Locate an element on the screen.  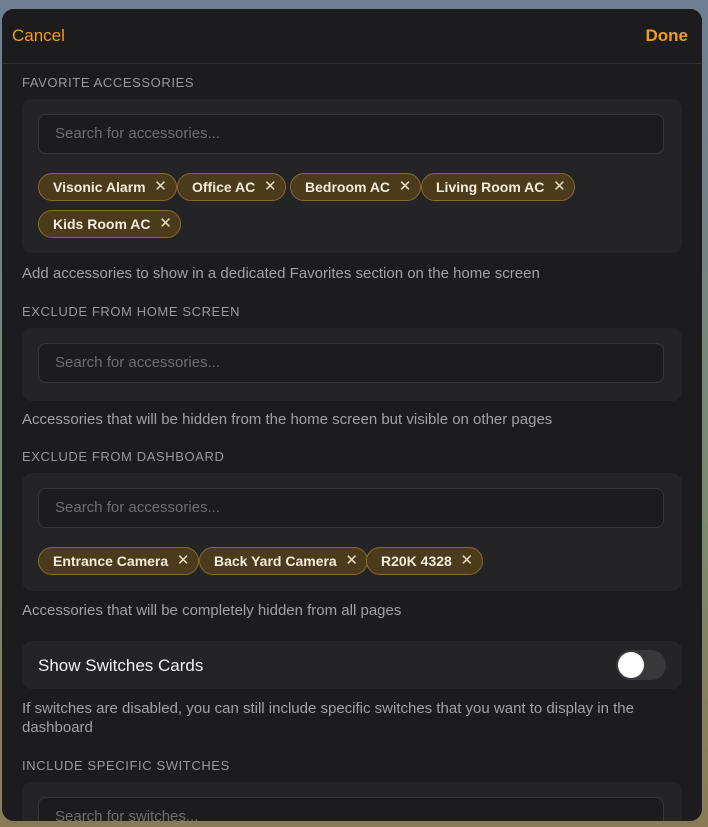
chip-label: Office AC is located at coordinates (224, 187).